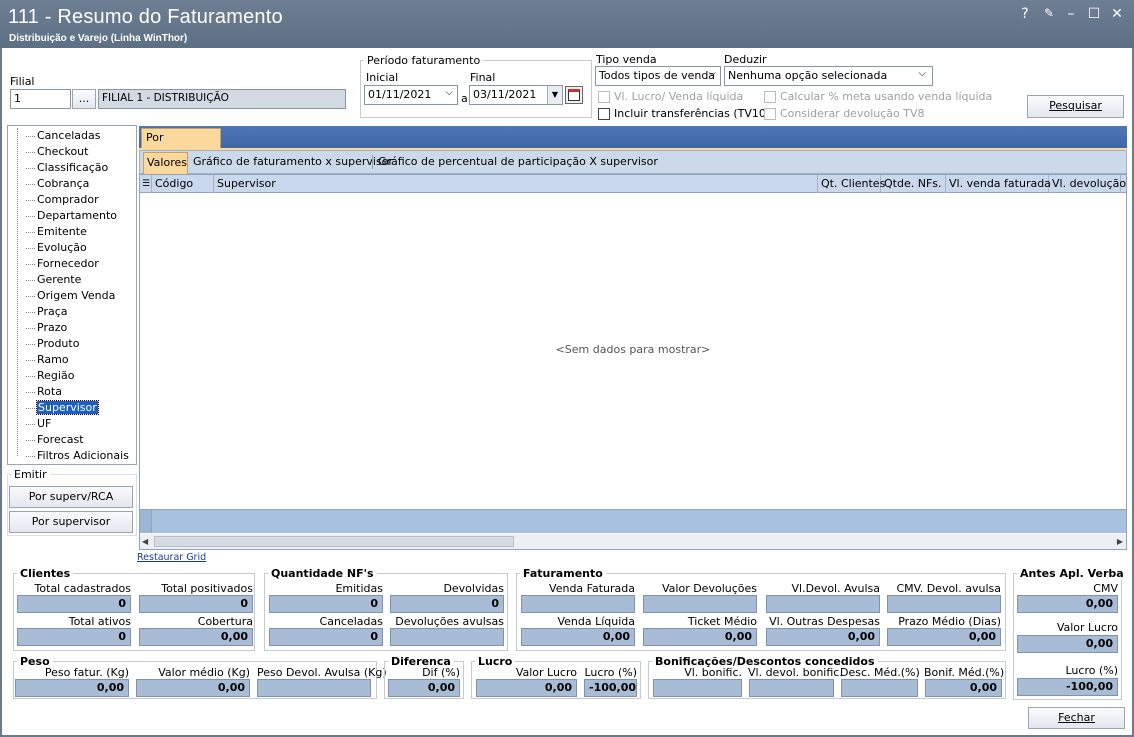 This screenshot has width=1134, height=737. I want to click on tree-item-filtros-adicionais: Filtros Adicionais, so click(73, 456).